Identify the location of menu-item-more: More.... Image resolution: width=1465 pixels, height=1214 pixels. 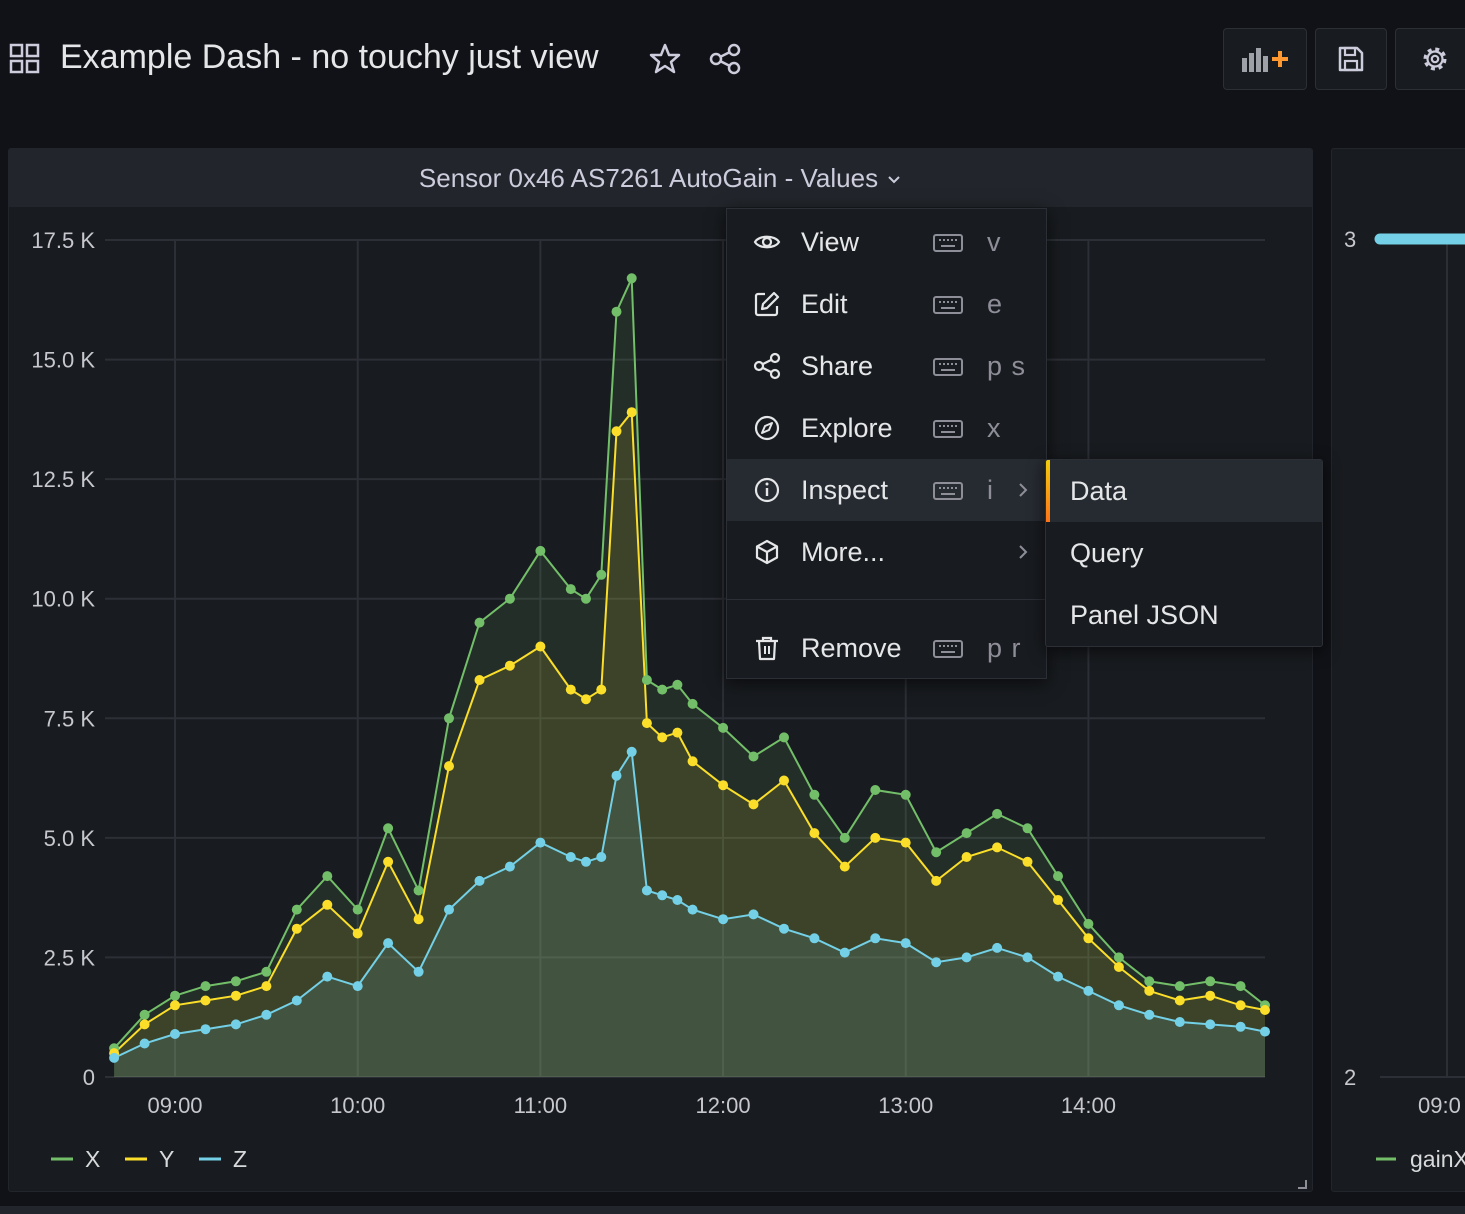
(886, 552).